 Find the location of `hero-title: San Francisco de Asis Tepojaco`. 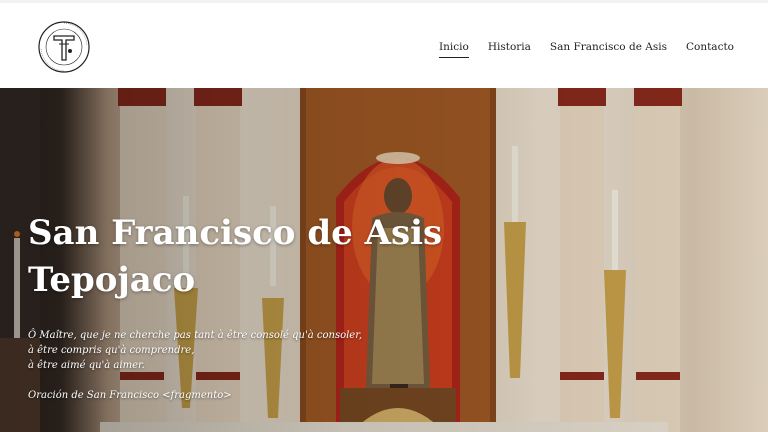

hero-title: San Francisco de Asis Tepojaco is located at coordinates (258, 257).